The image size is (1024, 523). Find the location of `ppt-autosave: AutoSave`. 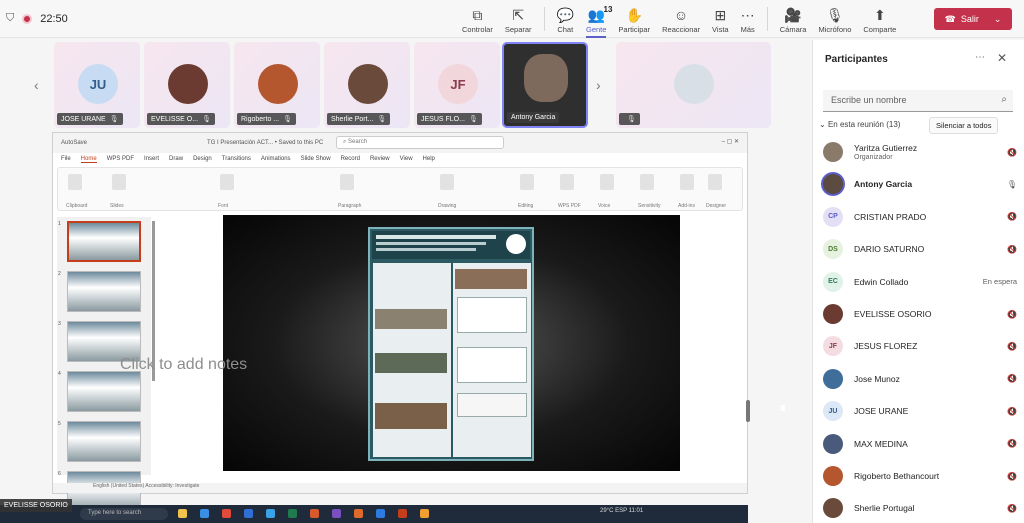

ppt-autosave: AutoSave is located at coordinates (74, 143).